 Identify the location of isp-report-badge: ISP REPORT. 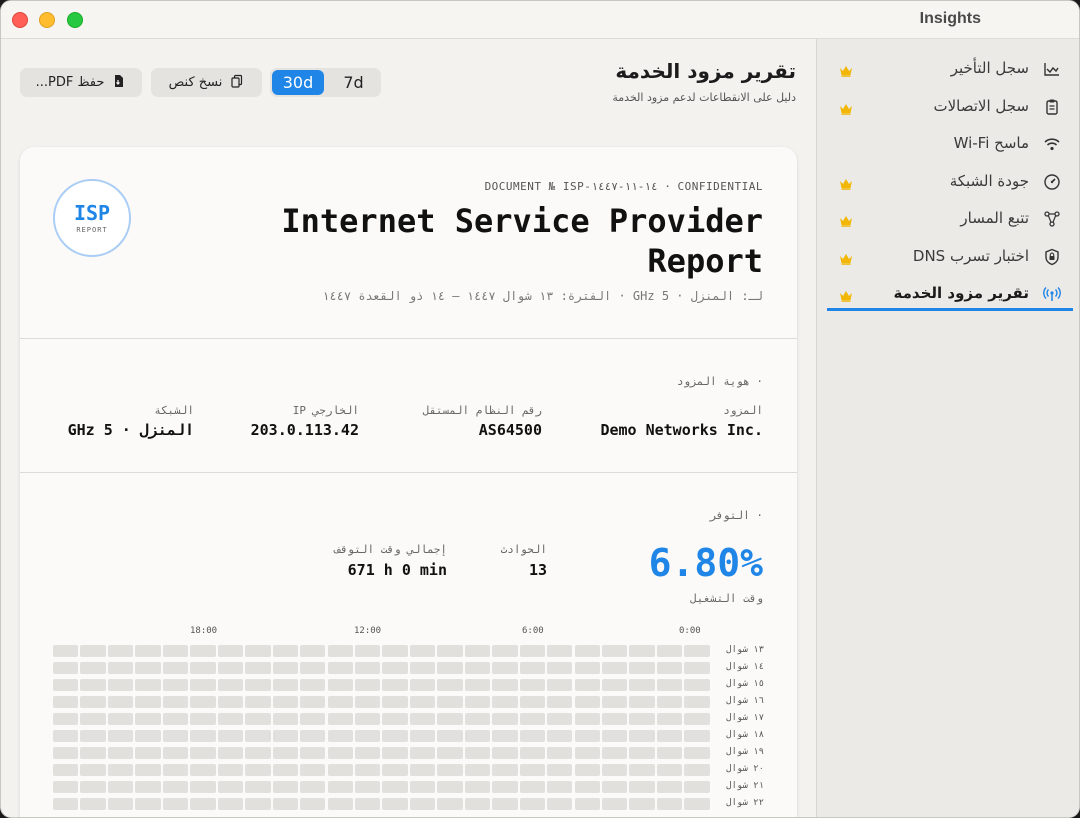
(92, 218).